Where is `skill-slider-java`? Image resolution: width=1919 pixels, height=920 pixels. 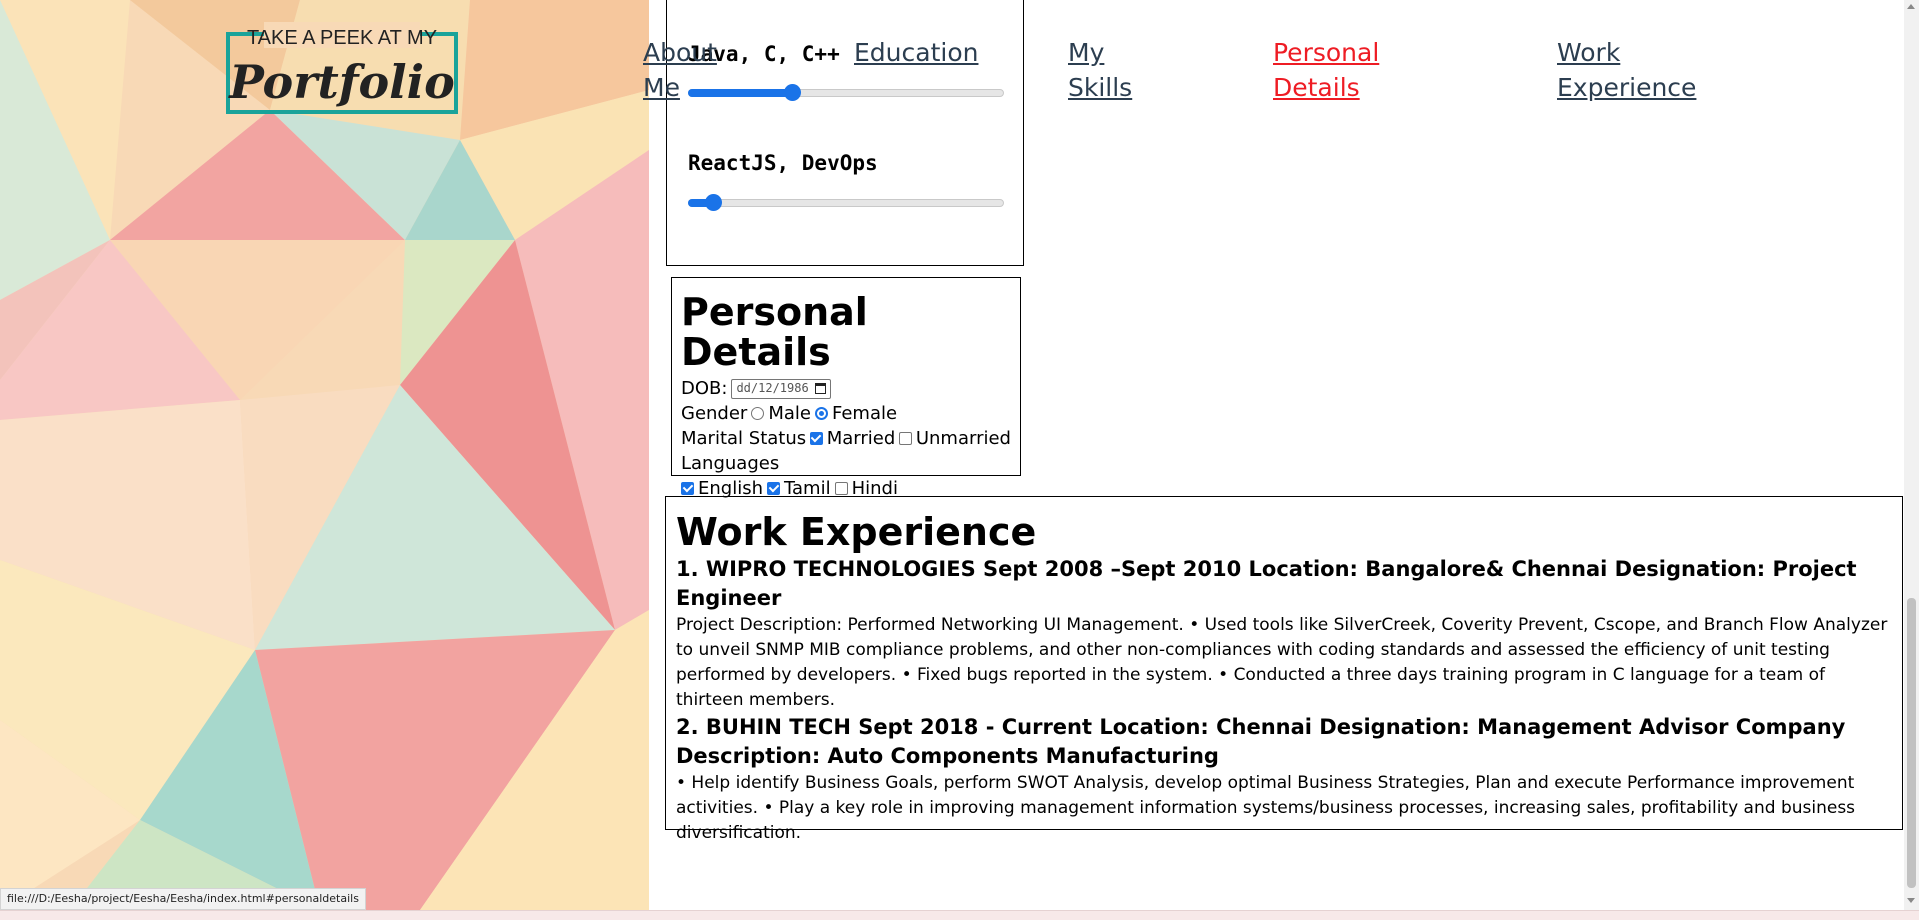 skill-slider-java is located at coordinates (846, 92).